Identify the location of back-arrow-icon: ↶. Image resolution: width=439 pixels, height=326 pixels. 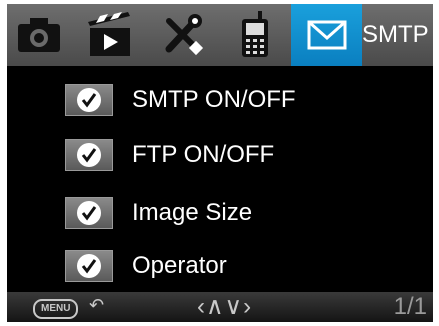
(96, 305).